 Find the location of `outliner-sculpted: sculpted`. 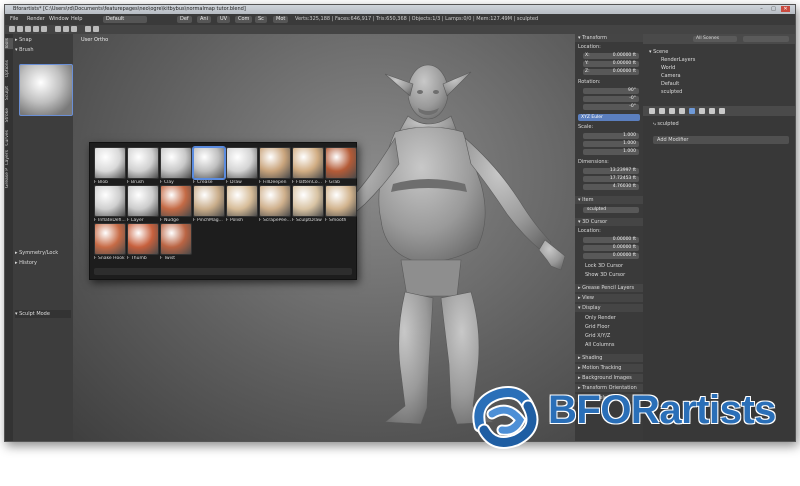

outliner-sculpted: sculpted is located at coordinates (671, 92).